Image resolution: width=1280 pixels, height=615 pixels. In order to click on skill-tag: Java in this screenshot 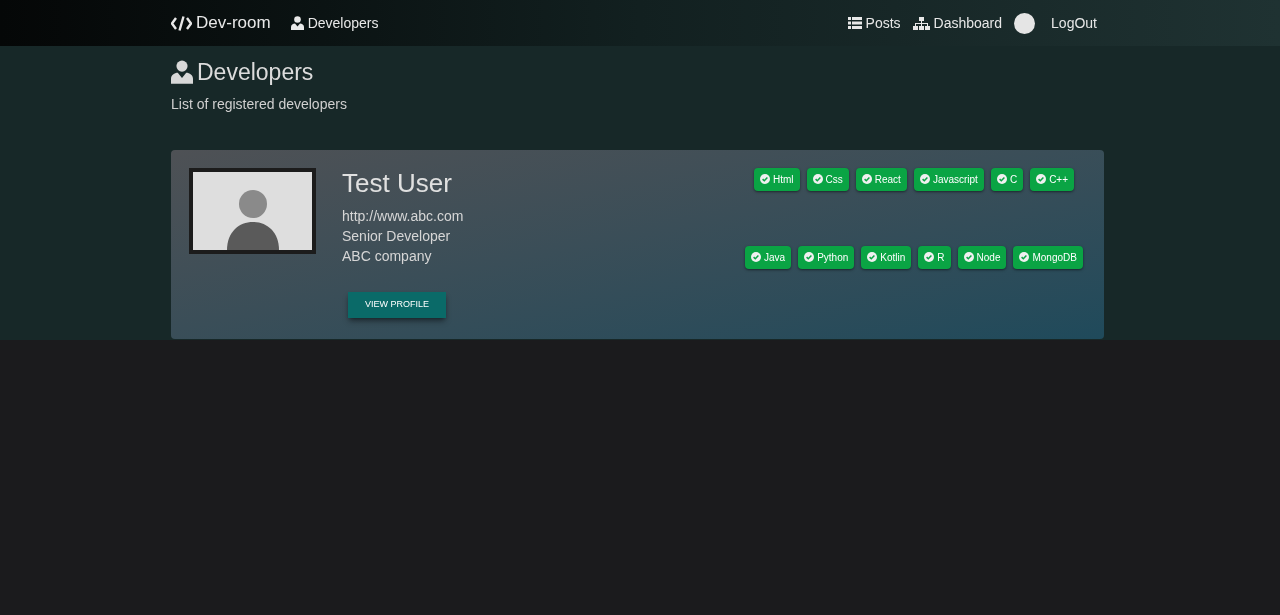, I will do `click(768, 257)`.